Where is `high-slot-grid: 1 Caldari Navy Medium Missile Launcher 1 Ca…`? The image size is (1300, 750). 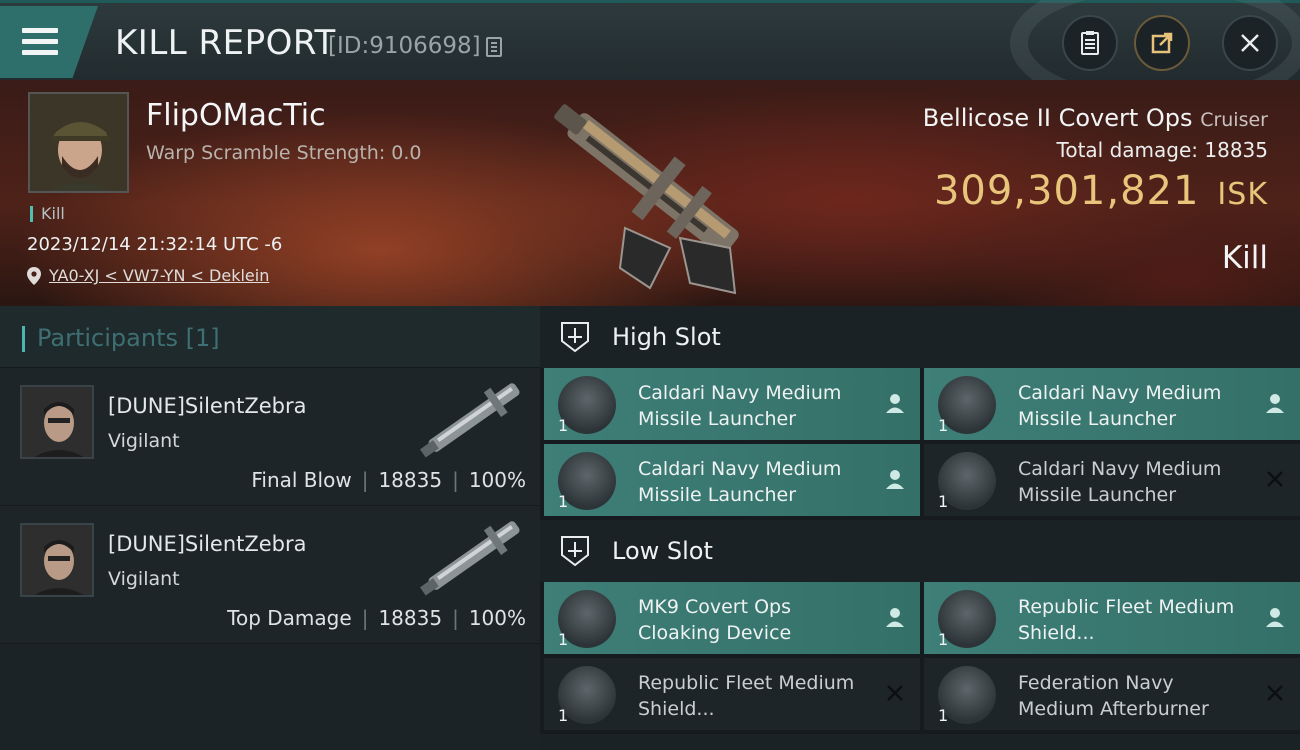 high-slot-grid: 1 Caldari Navy Medium Missile Launcher 1 Ca… is located at coordinates (920, 444).